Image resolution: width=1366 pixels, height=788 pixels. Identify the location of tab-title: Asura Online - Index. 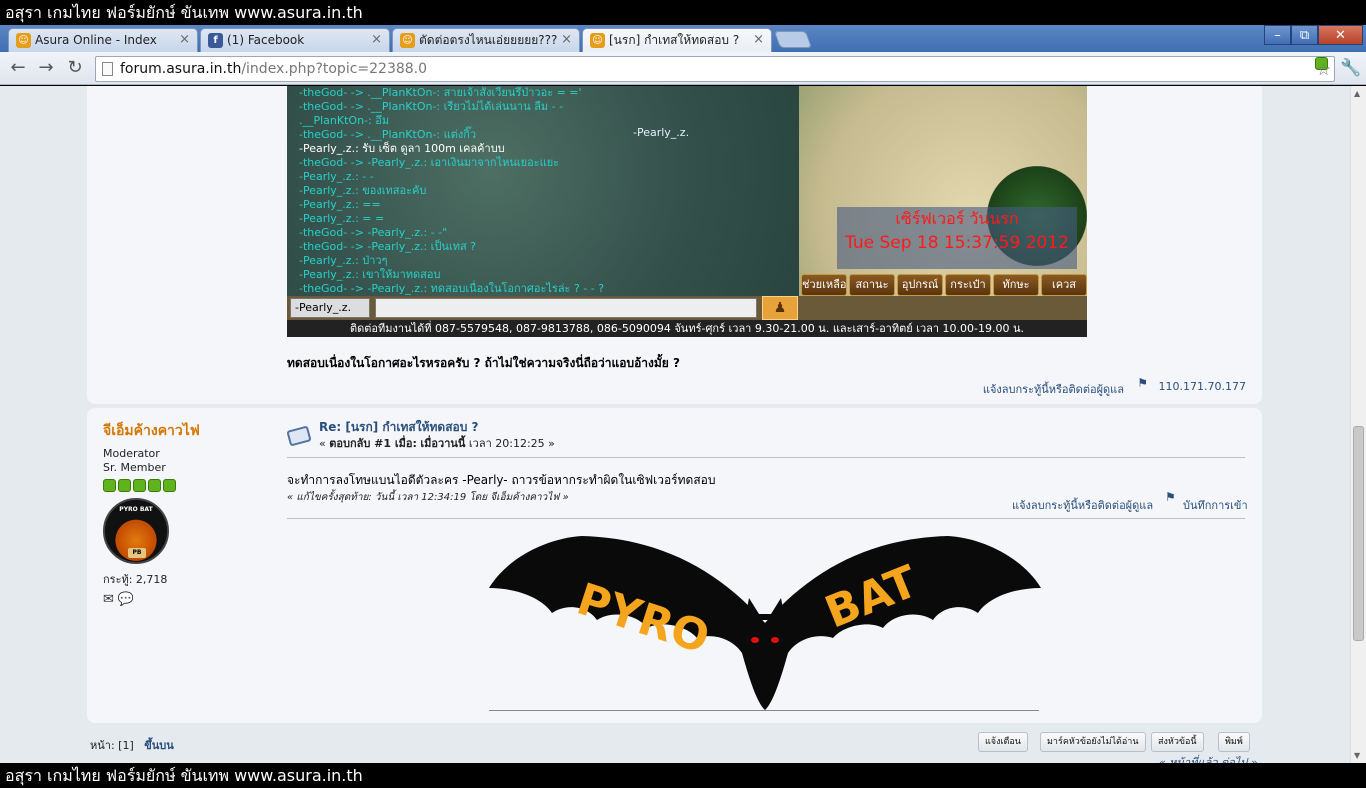
(96, 40).